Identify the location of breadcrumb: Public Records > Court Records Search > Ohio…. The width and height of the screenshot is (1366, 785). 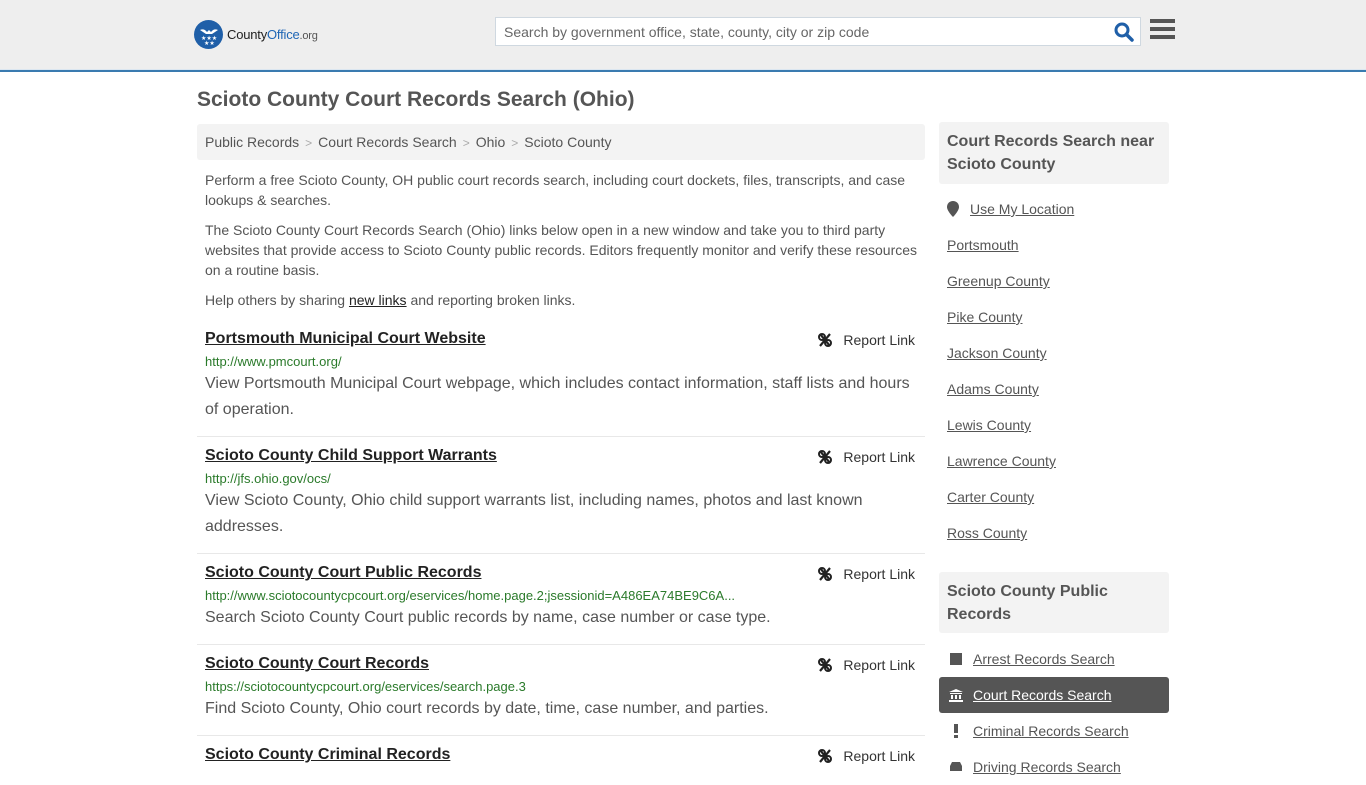
(561, 142).